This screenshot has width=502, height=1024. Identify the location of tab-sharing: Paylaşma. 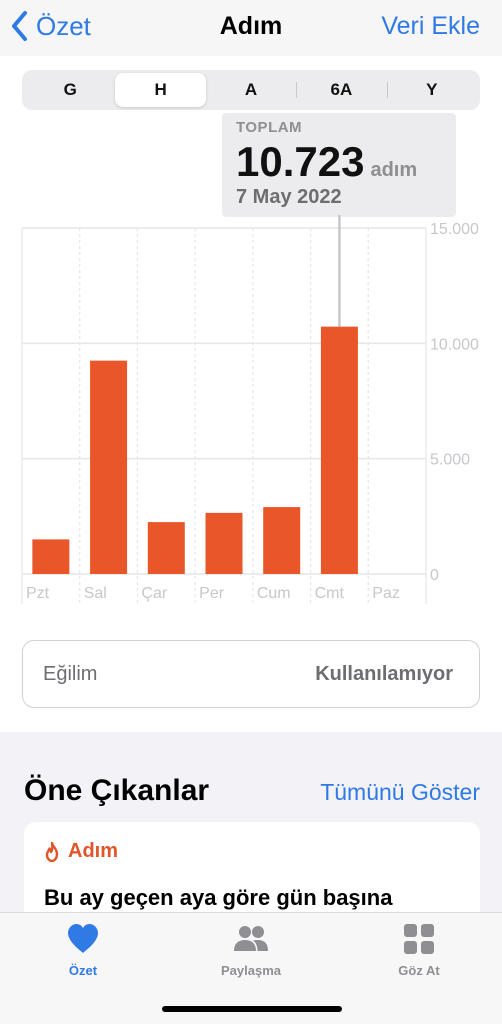
(251, 949).